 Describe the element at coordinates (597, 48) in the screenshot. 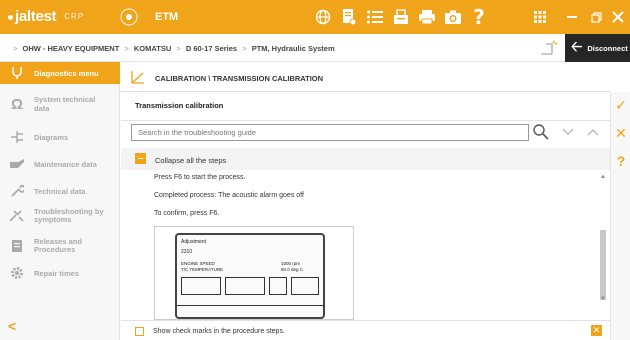

I see `disconnect-button: 🡠 Disconnect` at that location.